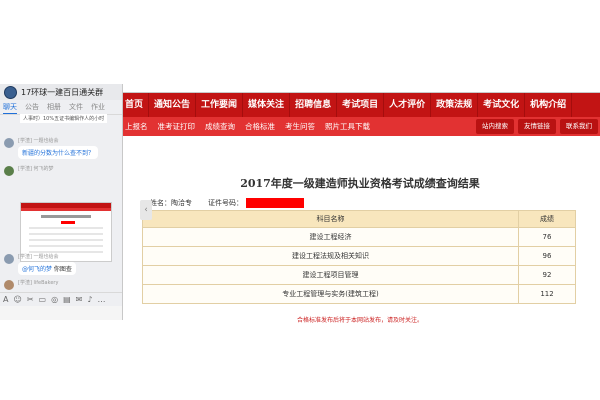 The image size is (600, 400). I want to click on image-icon: ▤, so click(67, 300).